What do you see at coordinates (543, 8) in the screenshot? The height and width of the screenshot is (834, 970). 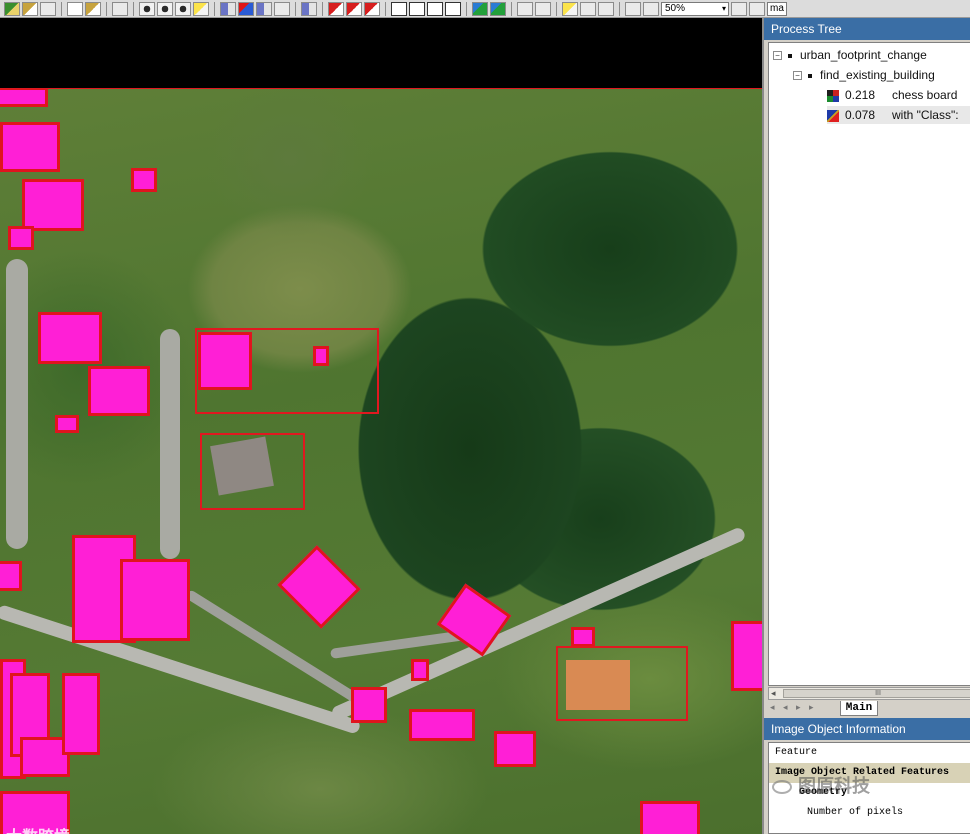 I see `polygon-edit-icon` at bounding box center [543, 8].